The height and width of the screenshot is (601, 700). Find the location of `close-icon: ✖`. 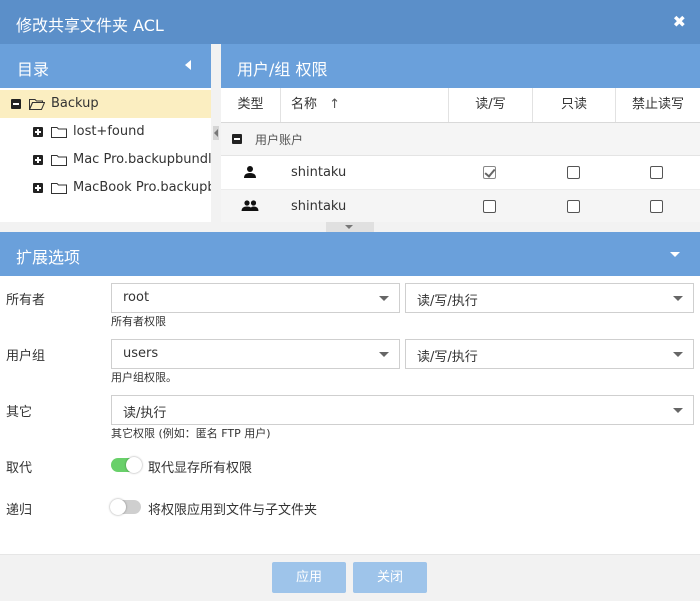

close-icon: ✖ is located at coordinates (679, 21).